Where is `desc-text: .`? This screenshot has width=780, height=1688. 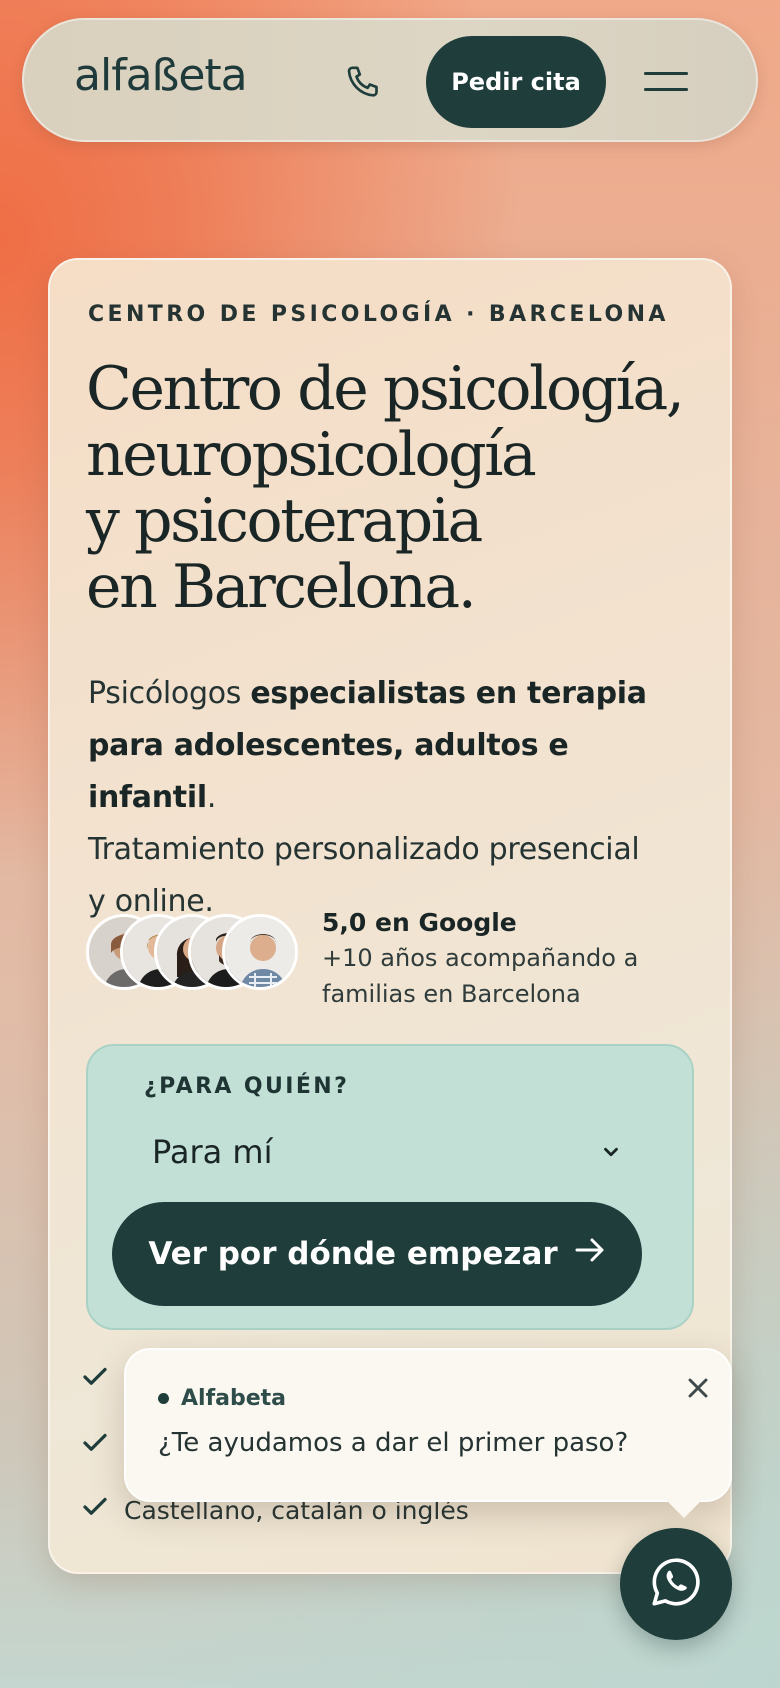 desc-text: . is located at coordinates (211, 797).